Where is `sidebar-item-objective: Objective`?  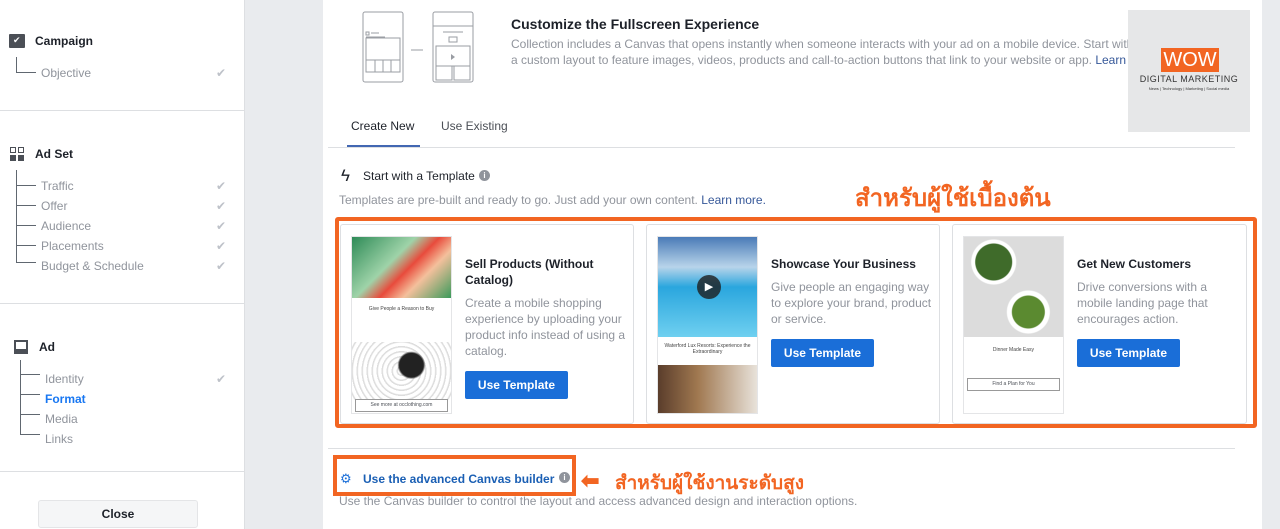
sidebar-item-objective: Objective is located at coordinates (66, 73).